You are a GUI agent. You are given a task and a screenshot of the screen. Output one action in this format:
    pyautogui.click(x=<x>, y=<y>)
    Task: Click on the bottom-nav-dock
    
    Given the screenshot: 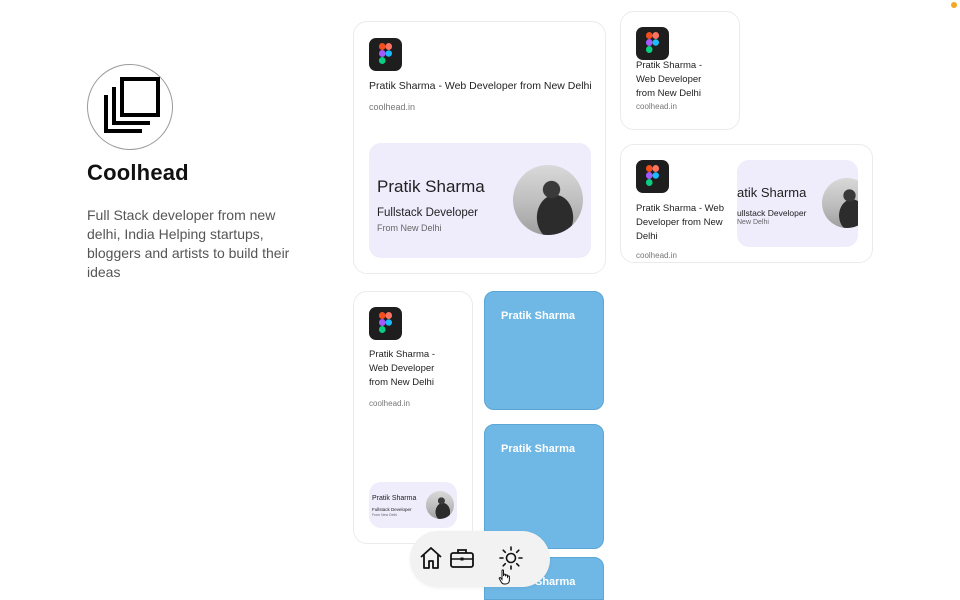 What is the action you would take?
    pyautogui.click(x=480, y=559)
    